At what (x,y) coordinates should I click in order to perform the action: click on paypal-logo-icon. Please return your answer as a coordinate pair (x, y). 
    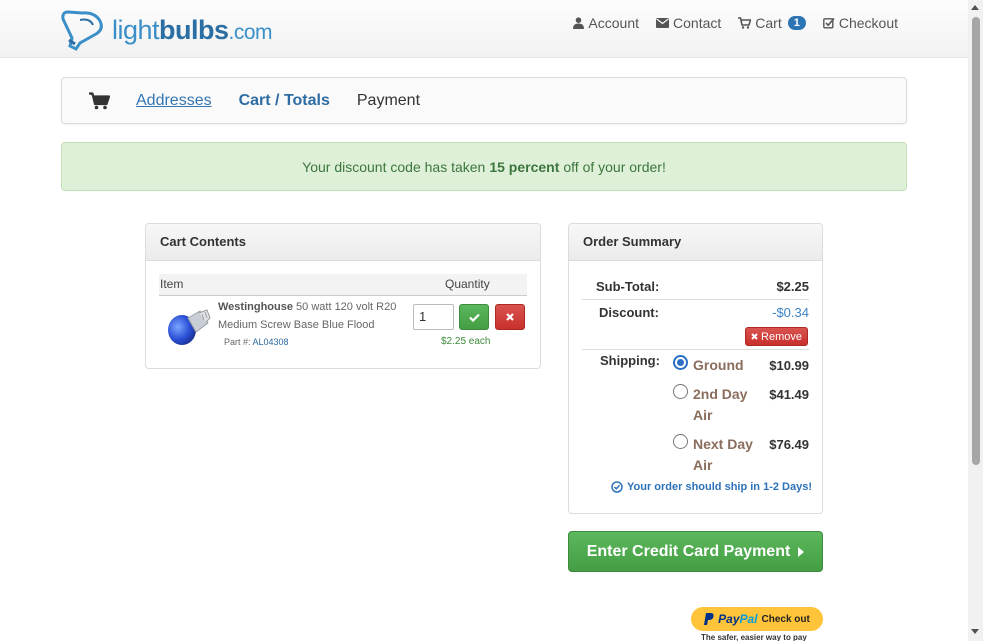
    Looking at the image, I should click on (709, 619).